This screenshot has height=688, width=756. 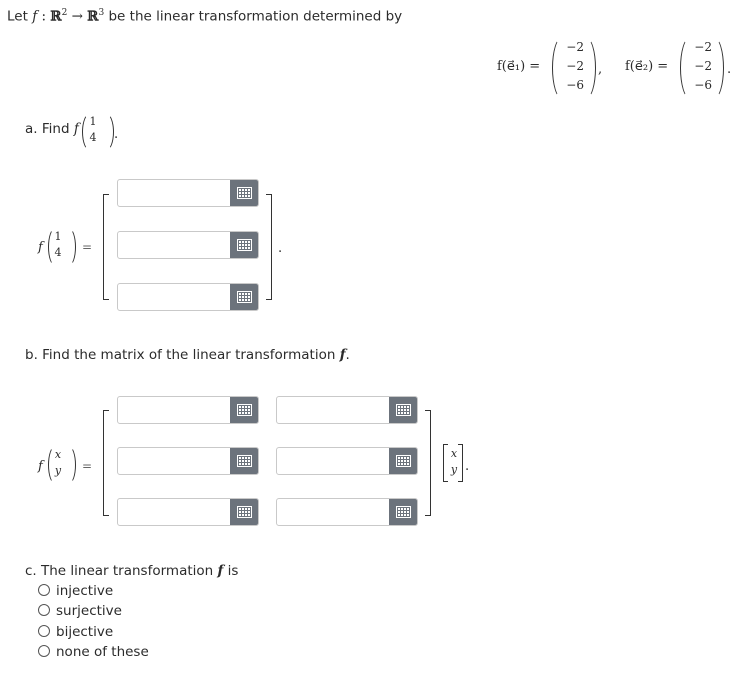 I want to click on answer-a-1-input, so click(x=173, y=193).